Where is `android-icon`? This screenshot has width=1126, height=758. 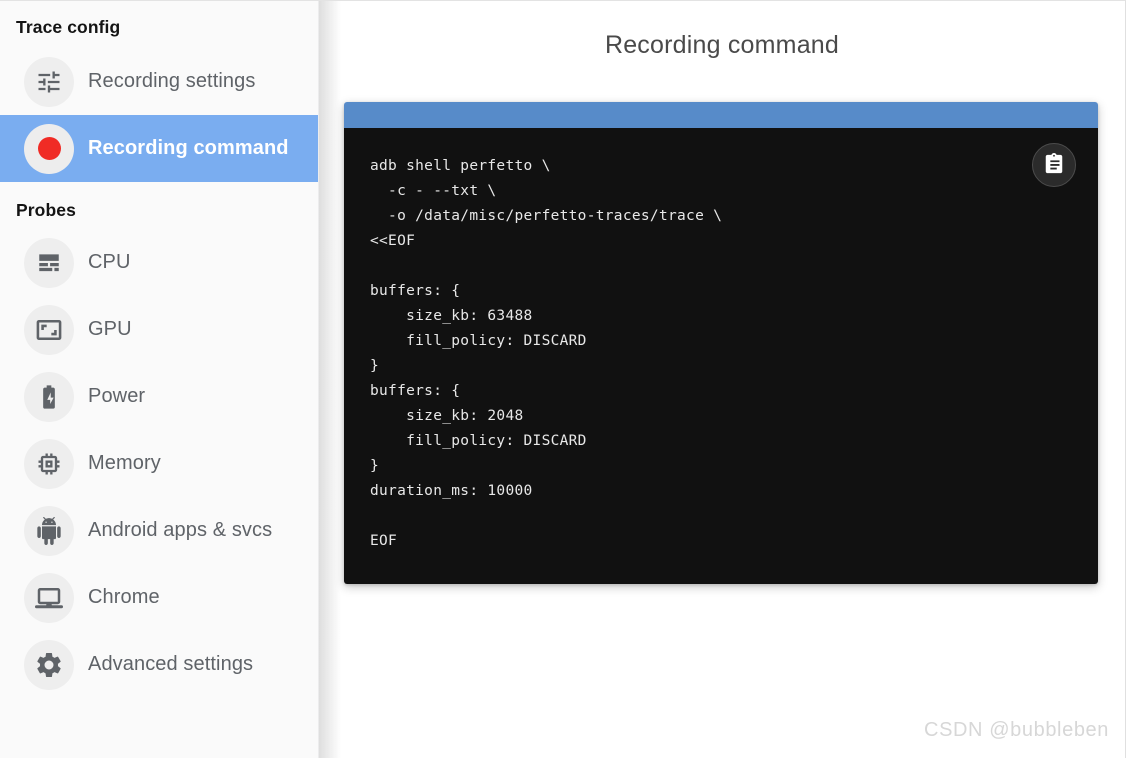
android-icon is located at coordinates (49, 530).